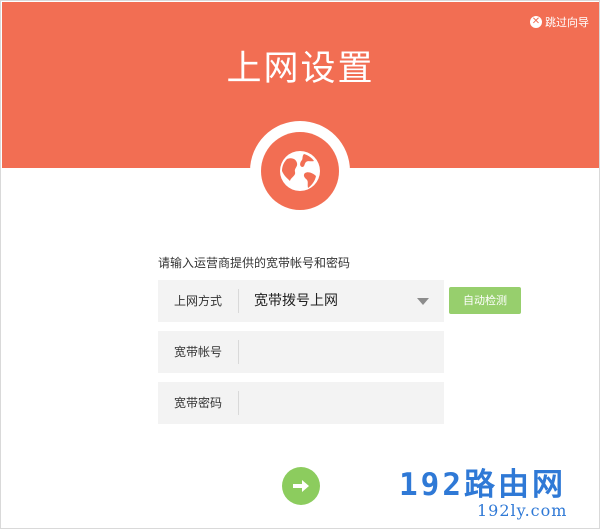  I want to click on instruction-text: 请输入运营商提供的宽带帐号和密码, so click(254, 263).